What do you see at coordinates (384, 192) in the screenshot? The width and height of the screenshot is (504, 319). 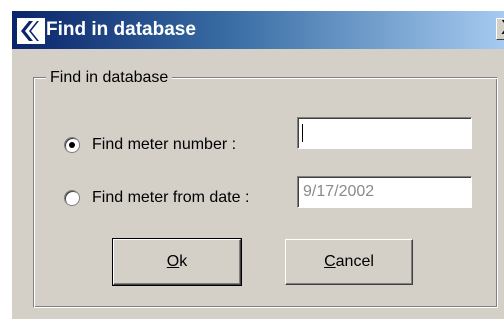 I see `from-date-input: 9/17/2002` at bounding box center [384, 192].